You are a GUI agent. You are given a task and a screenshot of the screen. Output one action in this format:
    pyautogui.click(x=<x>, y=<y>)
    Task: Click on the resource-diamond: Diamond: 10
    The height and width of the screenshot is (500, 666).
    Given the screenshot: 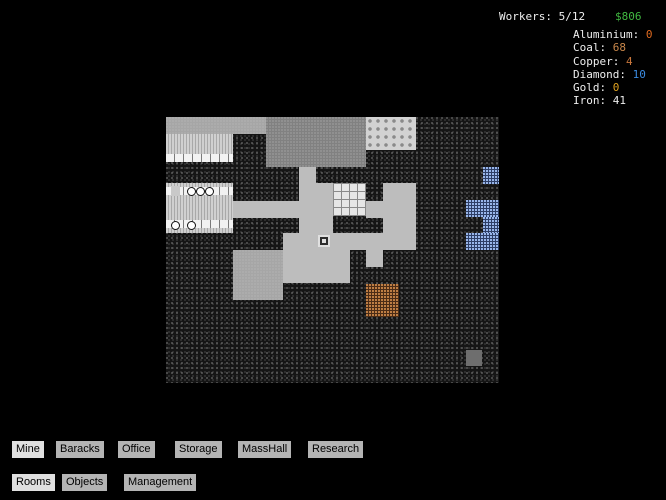 What is the action you would take?
    pyautogui.click(x=609, y=74)
    